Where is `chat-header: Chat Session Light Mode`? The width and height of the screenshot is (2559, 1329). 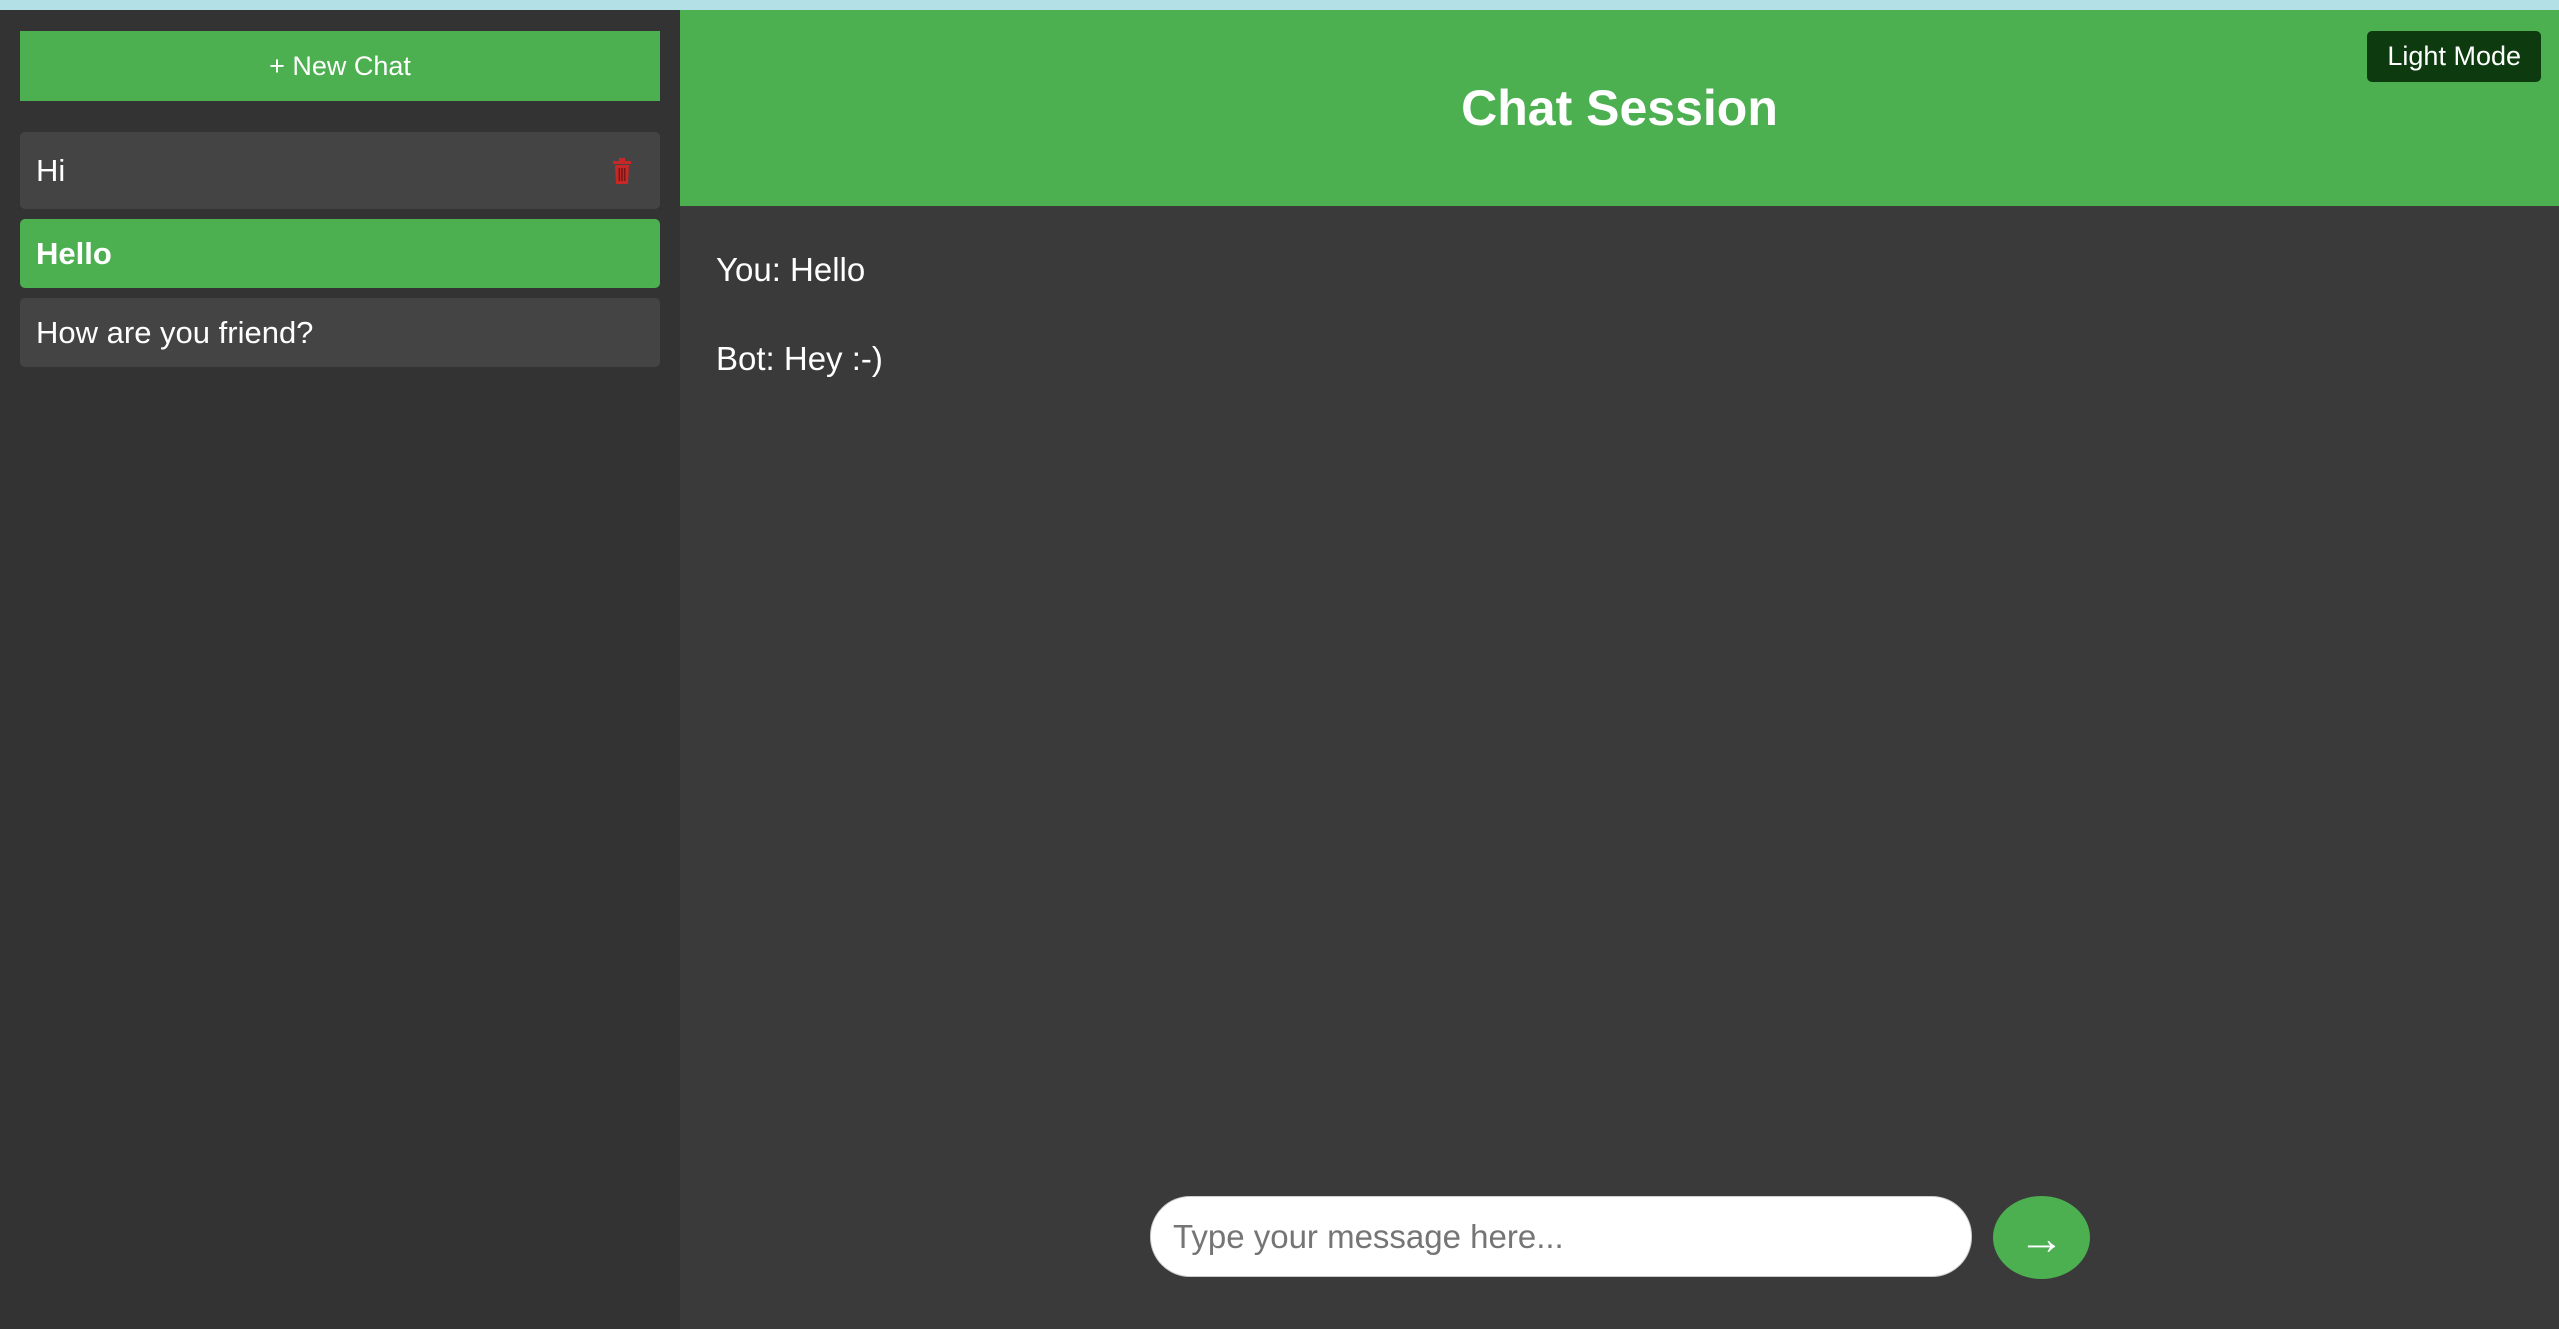 chat-header: Chat Session Light Mode is located at coordinates (1619, 108).